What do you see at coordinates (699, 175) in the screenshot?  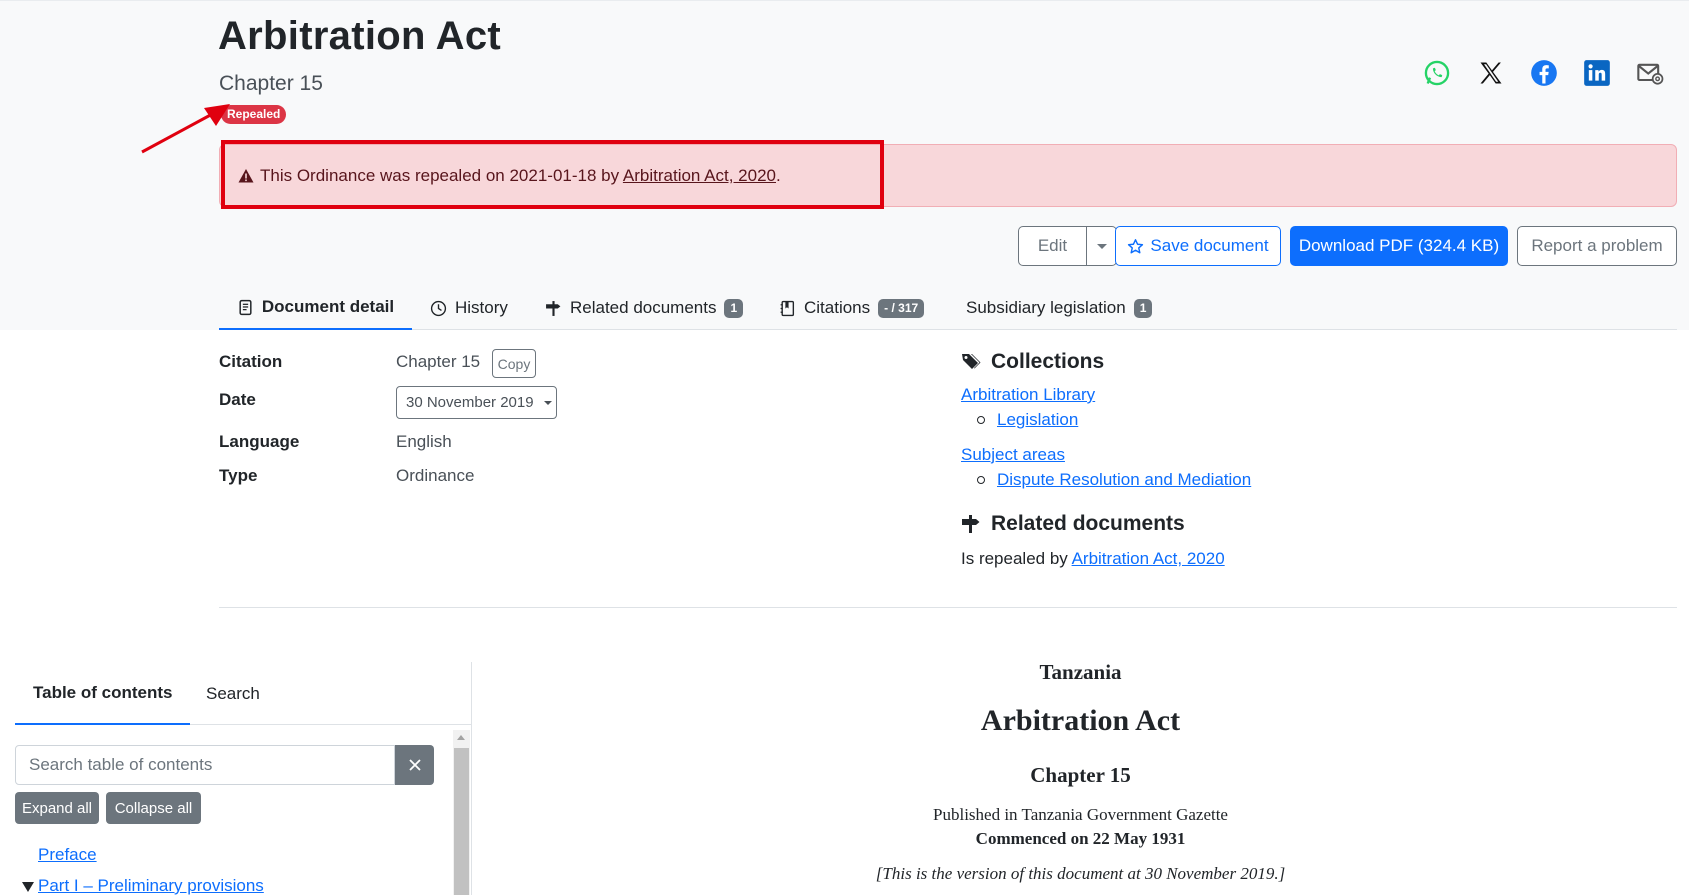 I see `repealing-act-link: Arbitration Act, 2020` at bounding box center [699, 175].